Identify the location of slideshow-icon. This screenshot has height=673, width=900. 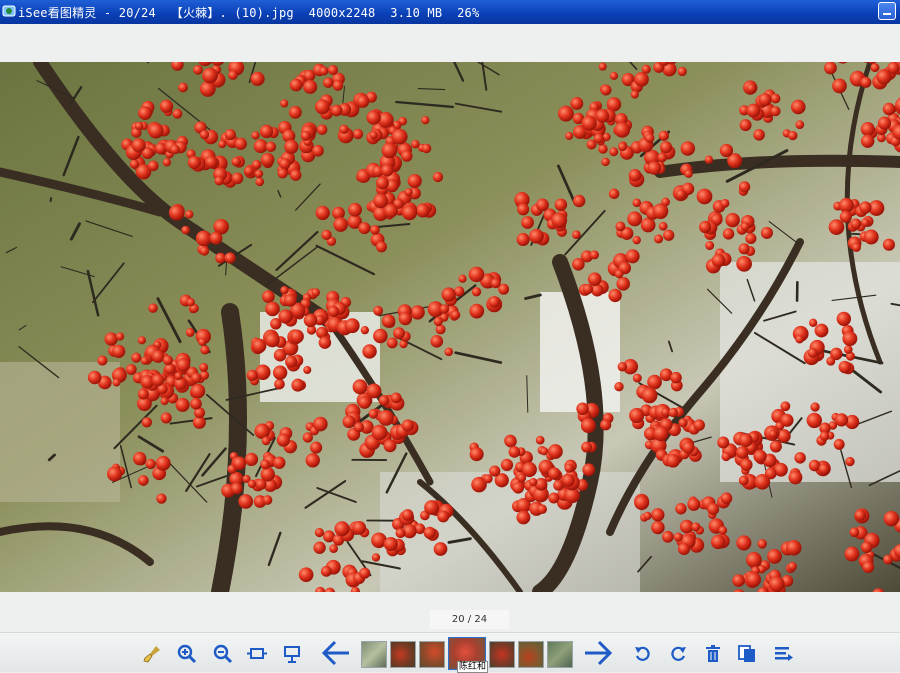
(292, 654).